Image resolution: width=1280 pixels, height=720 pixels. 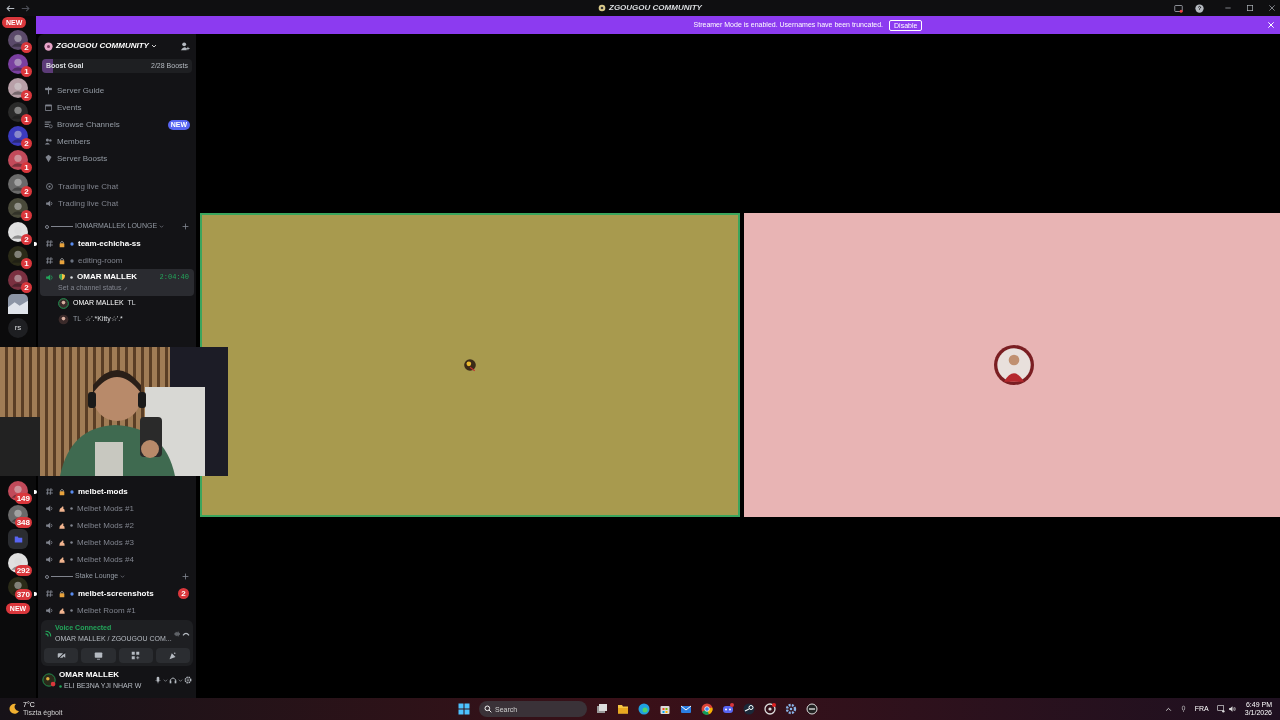 I want to click on voice-channel: Melbet Room #1, so click(x=117, y=610).